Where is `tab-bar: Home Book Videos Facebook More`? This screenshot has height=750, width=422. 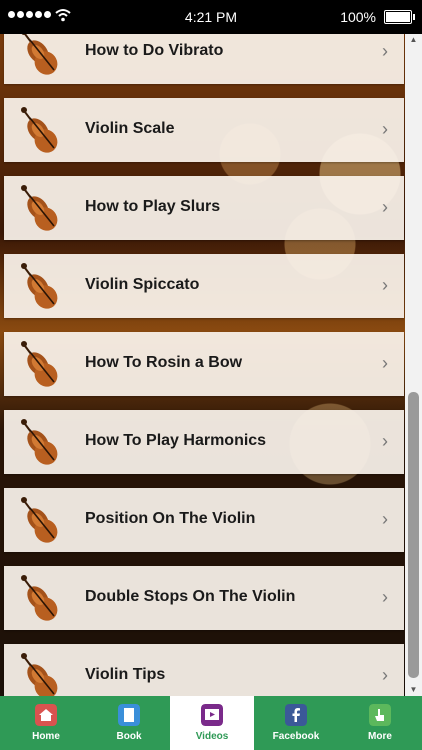 tab-bar: Home Book Videos Facebook More is located at coordinates (211, 723).